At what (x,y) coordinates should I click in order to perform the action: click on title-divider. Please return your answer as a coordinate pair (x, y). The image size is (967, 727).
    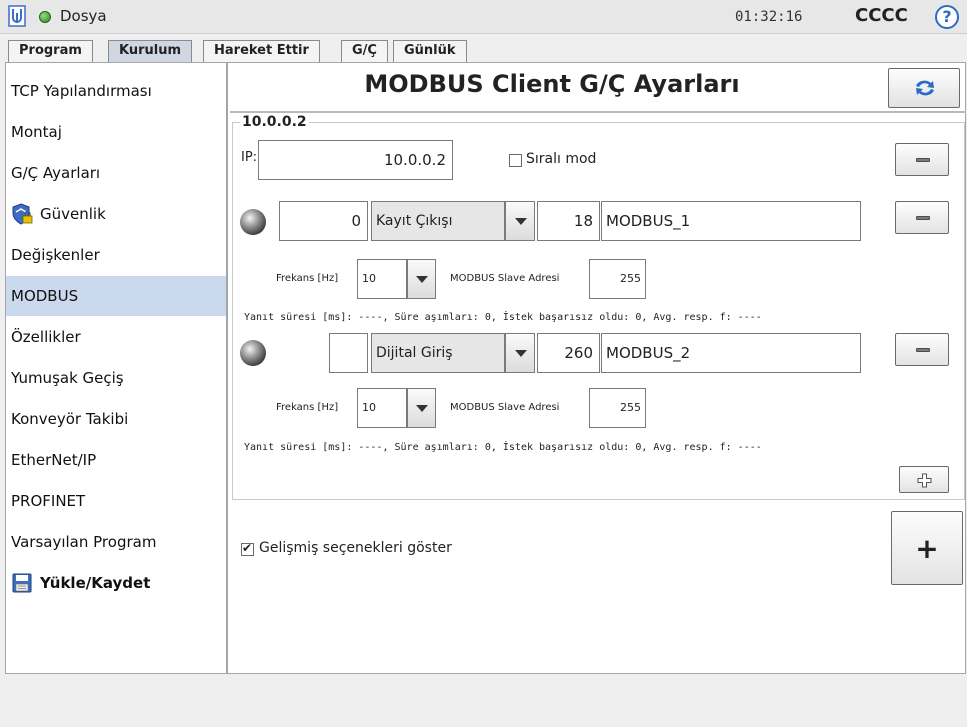
    Looking at the image, I should click on (598, 112).